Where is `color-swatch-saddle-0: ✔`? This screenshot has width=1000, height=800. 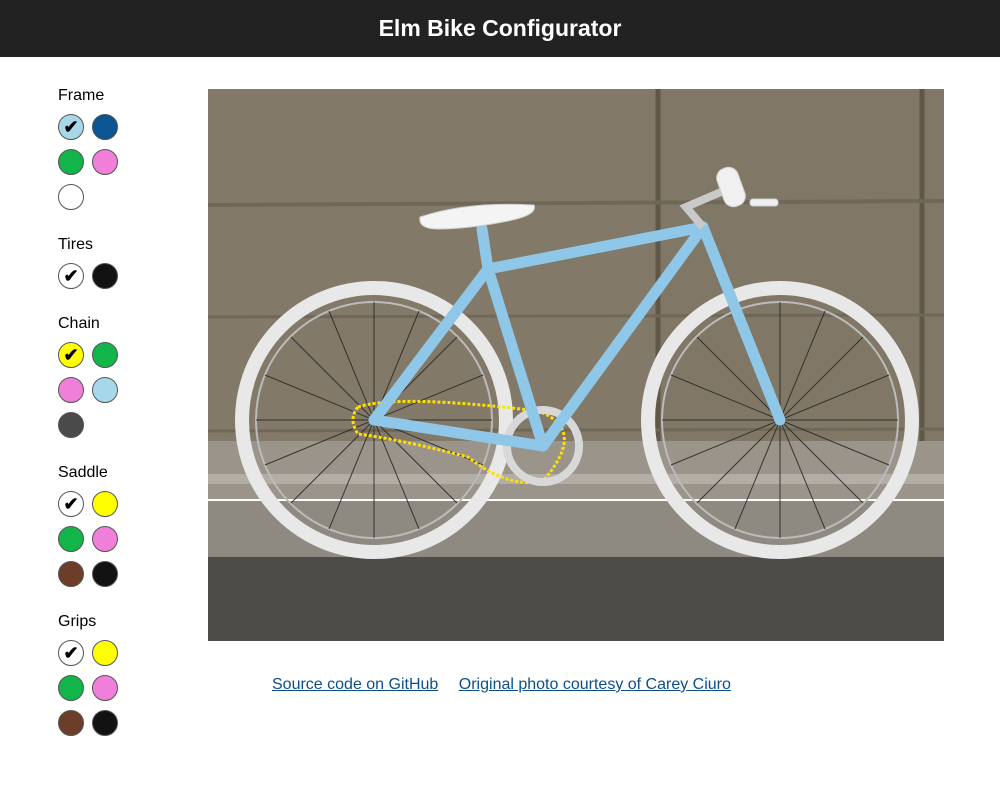
color-swatch-saddle-0: ✔ is located at coordinates (71, 504).